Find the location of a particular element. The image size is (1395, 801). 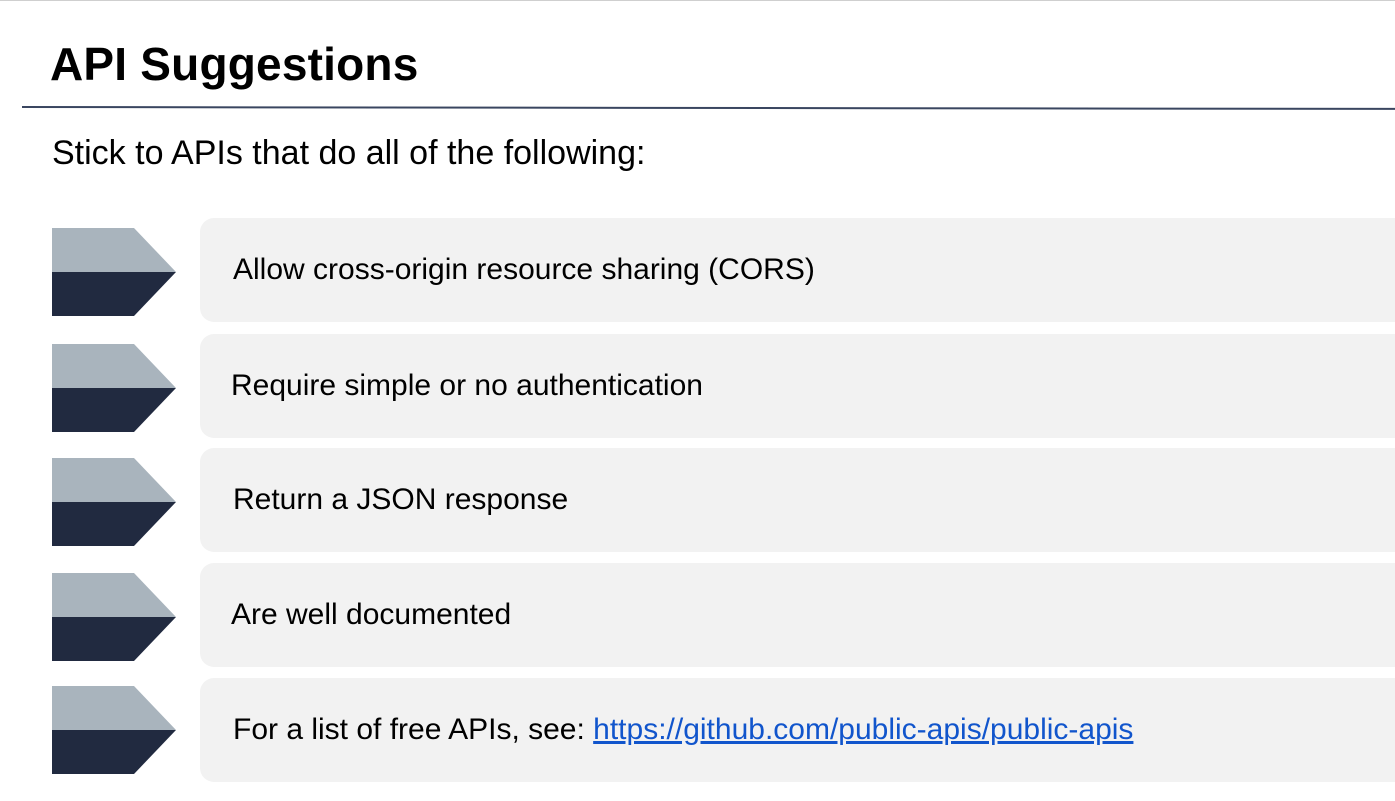

list-item: Return a JSON response is located at coordinates (697, 500).